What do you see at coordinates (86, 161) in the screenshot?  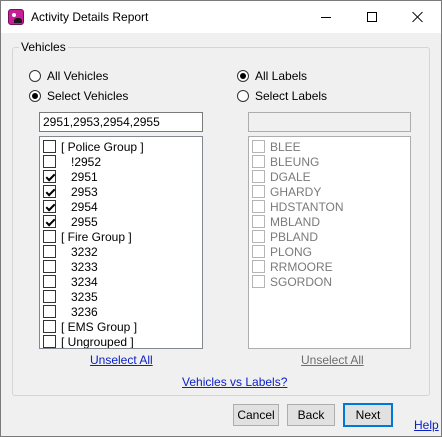 I see `vehicle-item-label: !2952` at bounding box center [86, 161].